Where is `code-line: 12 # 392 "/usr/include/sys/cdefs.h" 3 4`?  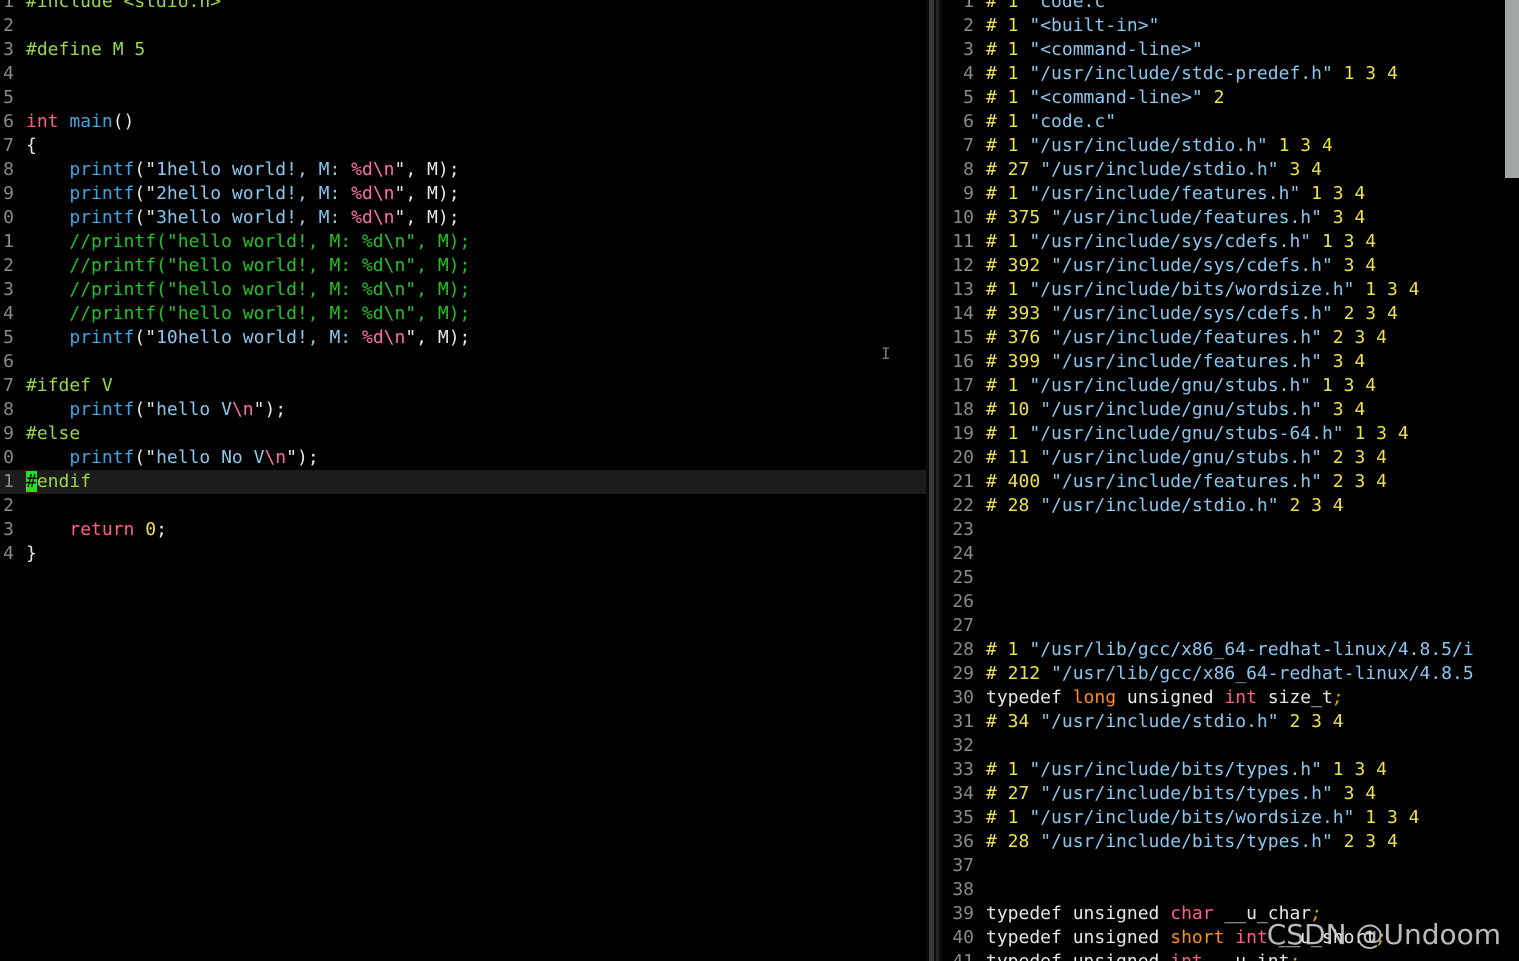 code-line: 12 # 392 "/usr/include/sys/cdefs.h" 3 4 is located at coordinates (1230, 266).